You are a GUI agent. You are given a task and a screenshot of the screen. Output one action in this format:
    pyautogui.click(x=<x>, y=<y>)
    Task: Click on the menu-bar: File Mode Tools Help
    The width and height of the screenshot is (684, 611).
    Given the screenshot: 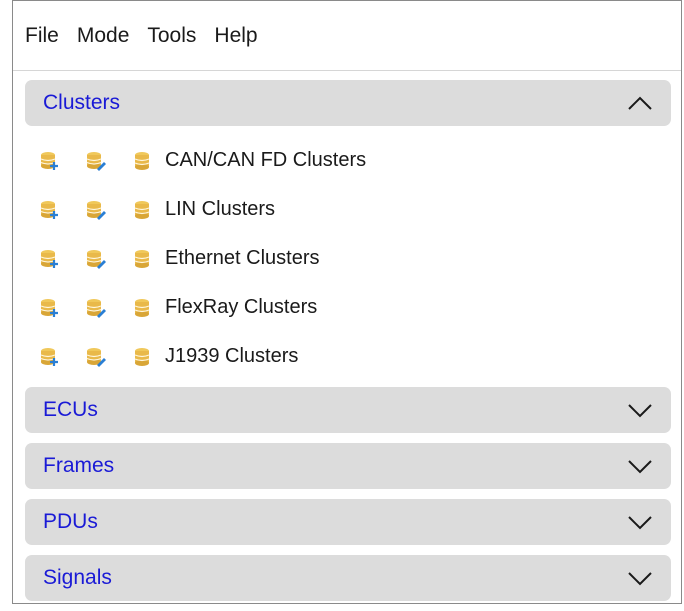 What is the action you would take?
    pyautogui.click(x=347, y=36)
    